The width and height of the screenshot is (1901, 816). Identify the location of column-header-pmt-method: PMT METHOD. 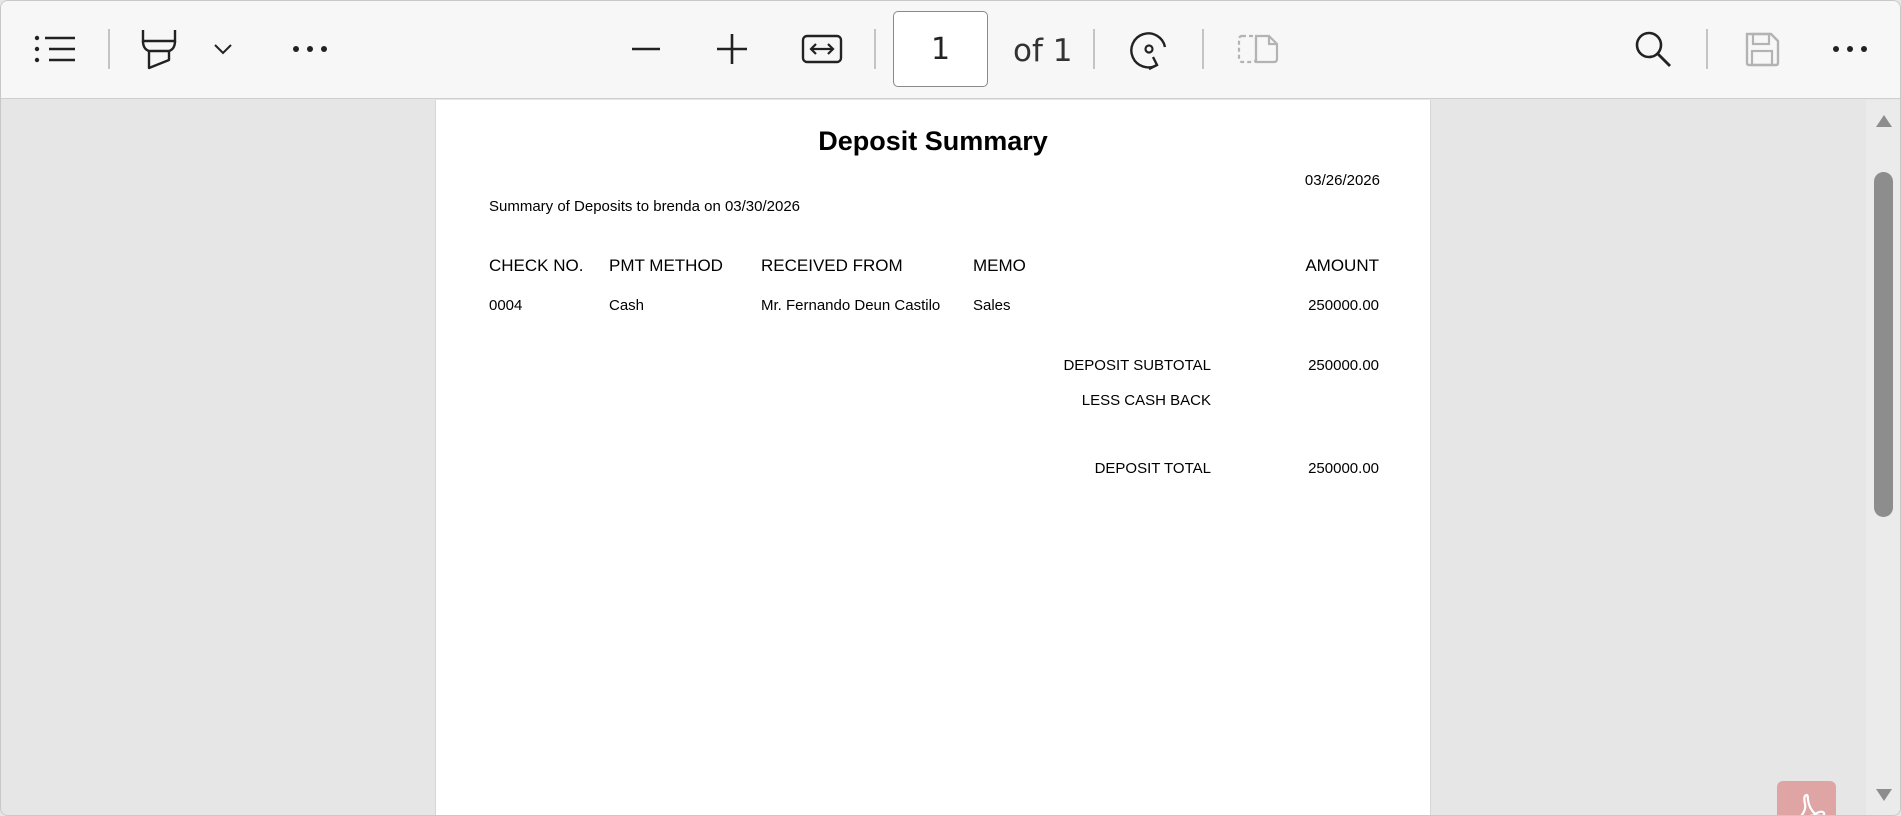
(666, 265).